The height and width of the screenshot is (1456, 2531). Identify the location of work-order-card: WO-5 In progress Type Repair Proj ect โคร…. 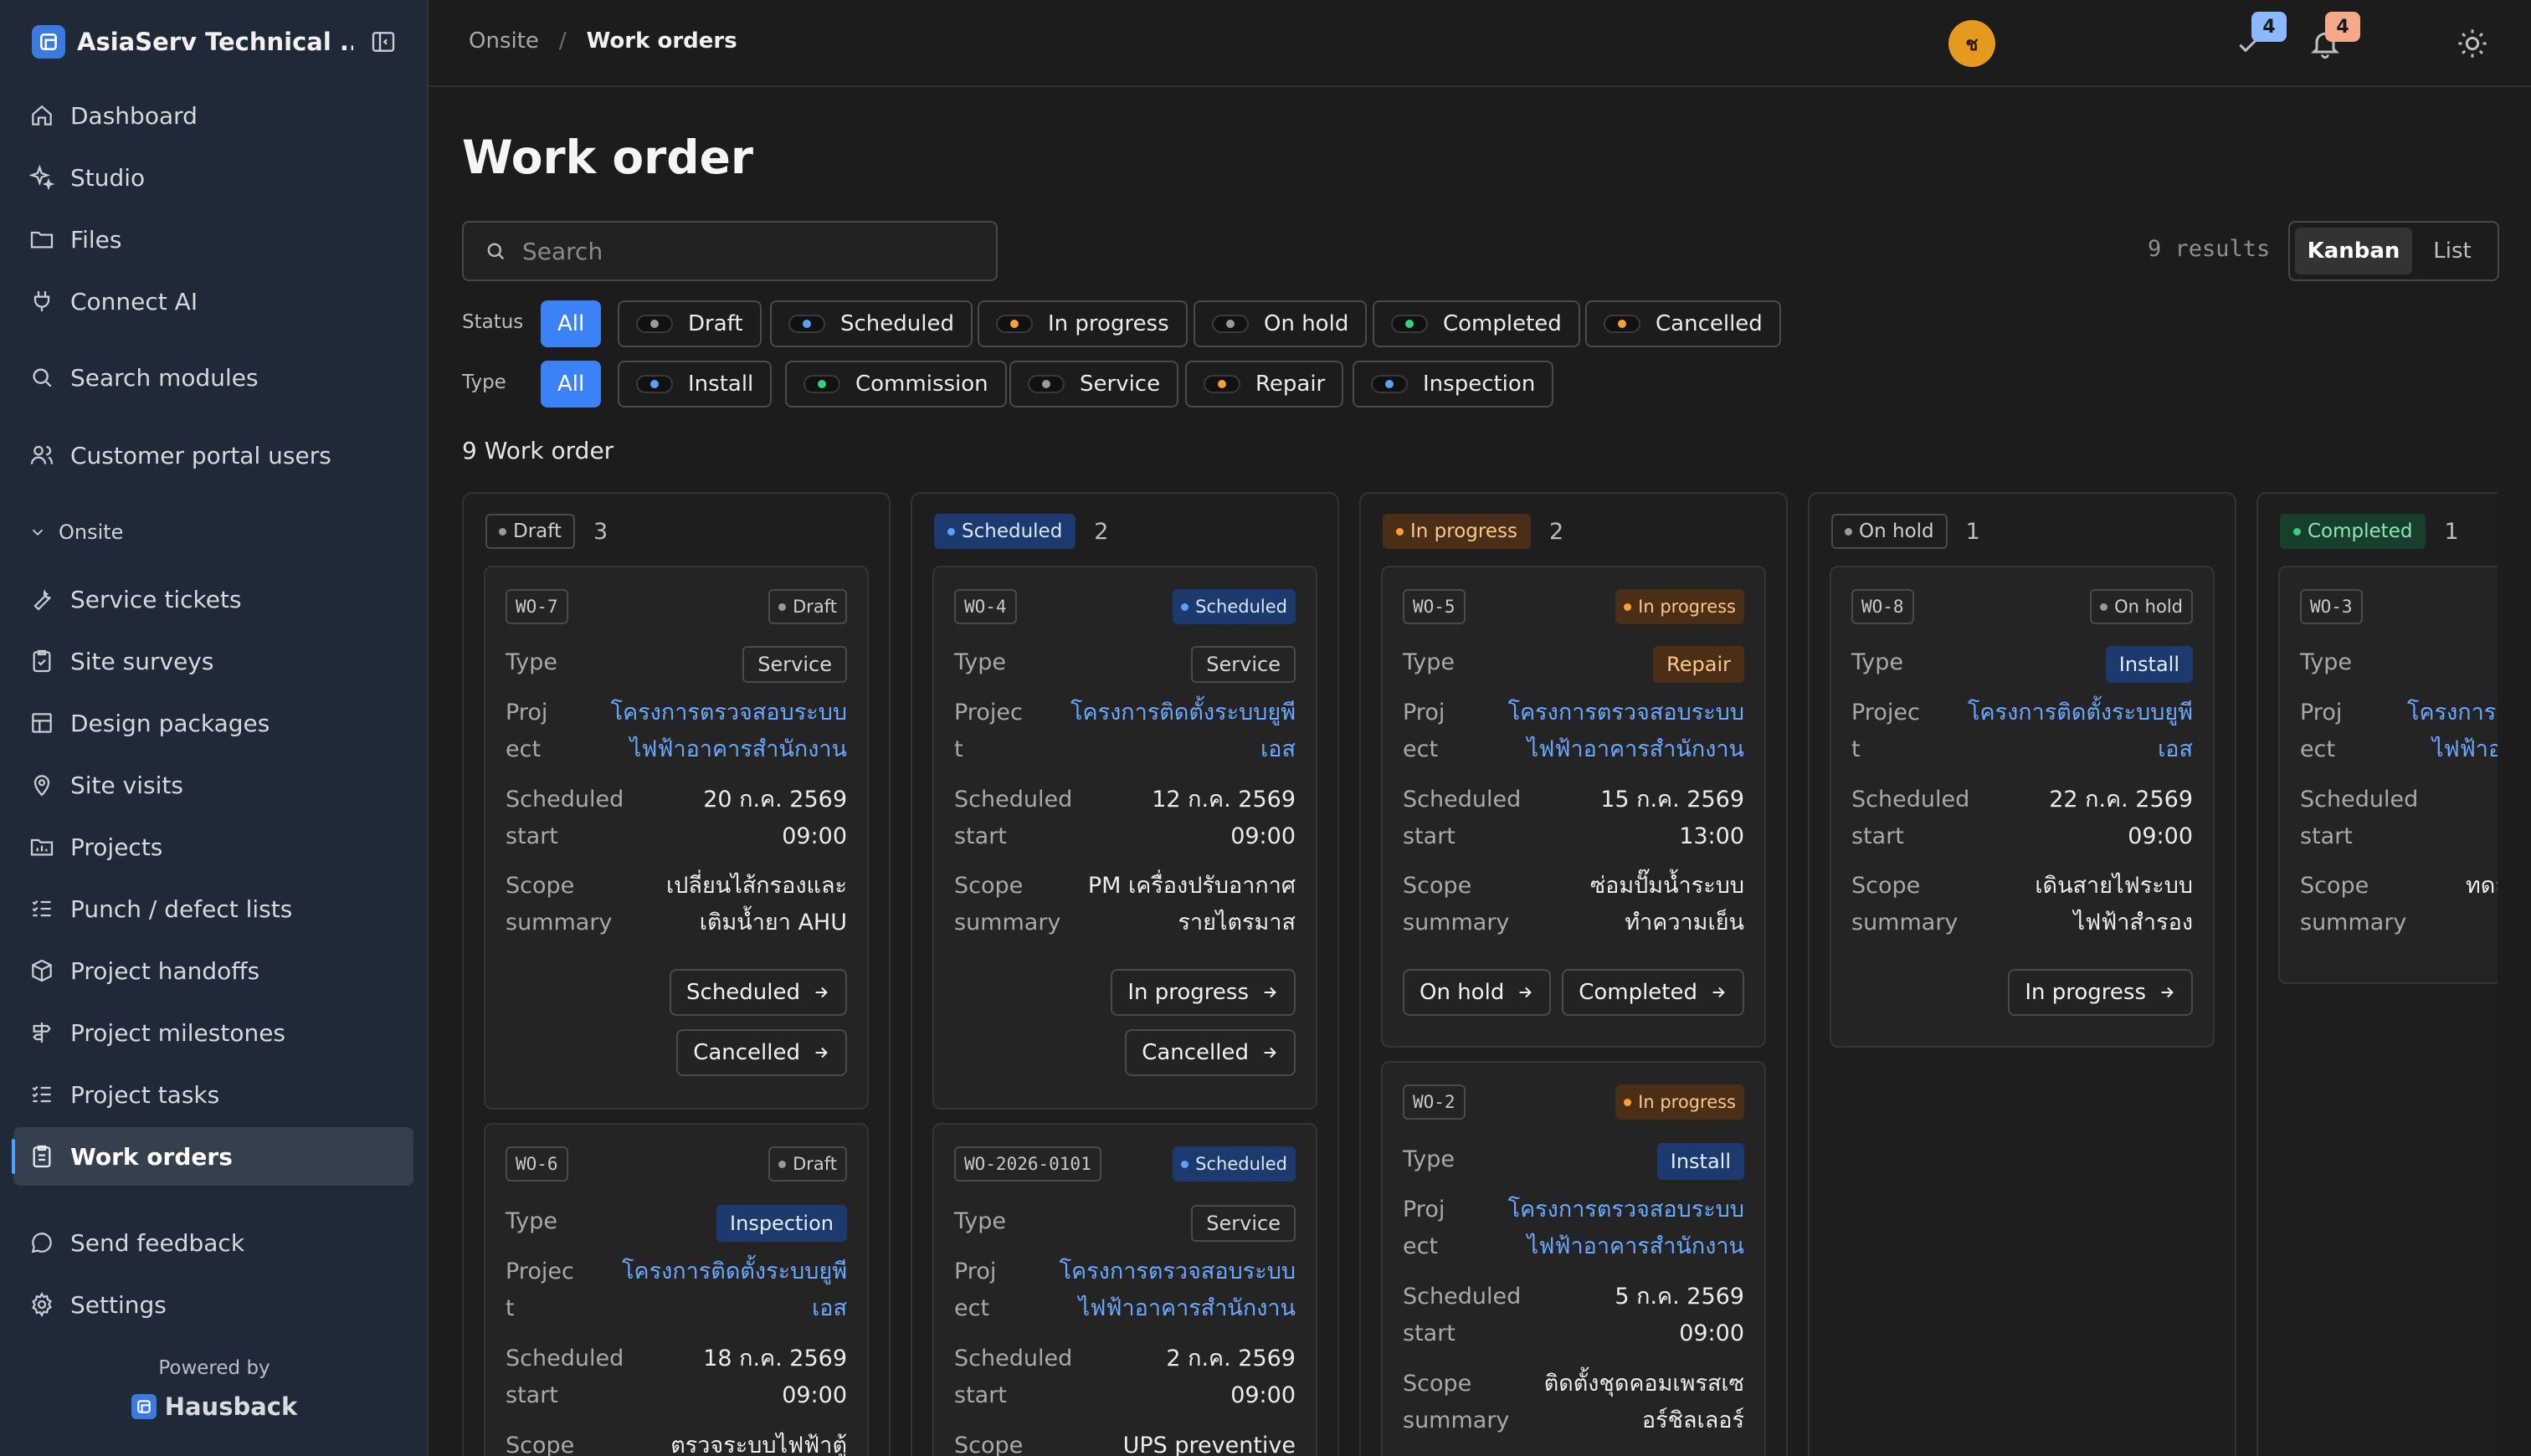
(1573, 807).